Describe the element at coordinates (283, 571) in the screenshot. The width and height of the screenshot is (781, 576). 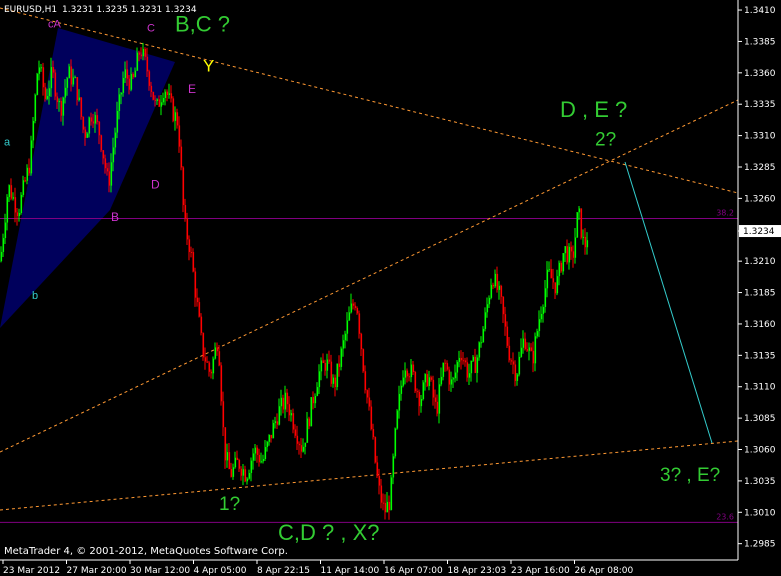
I see `time-tick-label: 8 Apr 22:15` at that location.